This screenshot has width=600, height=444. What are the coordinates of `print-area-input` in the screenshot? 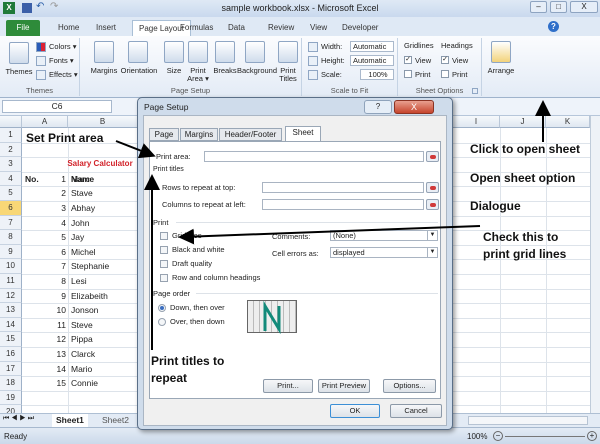 It's located at (314, 156).